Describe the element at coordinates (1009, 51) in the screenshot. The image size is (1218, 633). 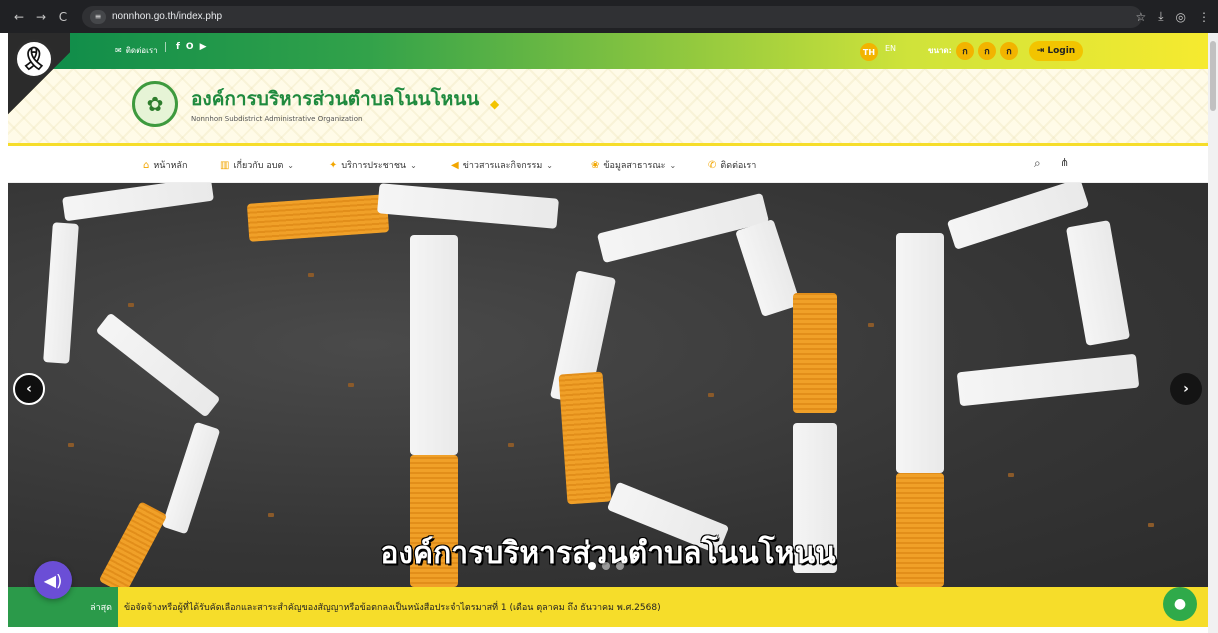
I see `font-size-large-button: ก` at that location.